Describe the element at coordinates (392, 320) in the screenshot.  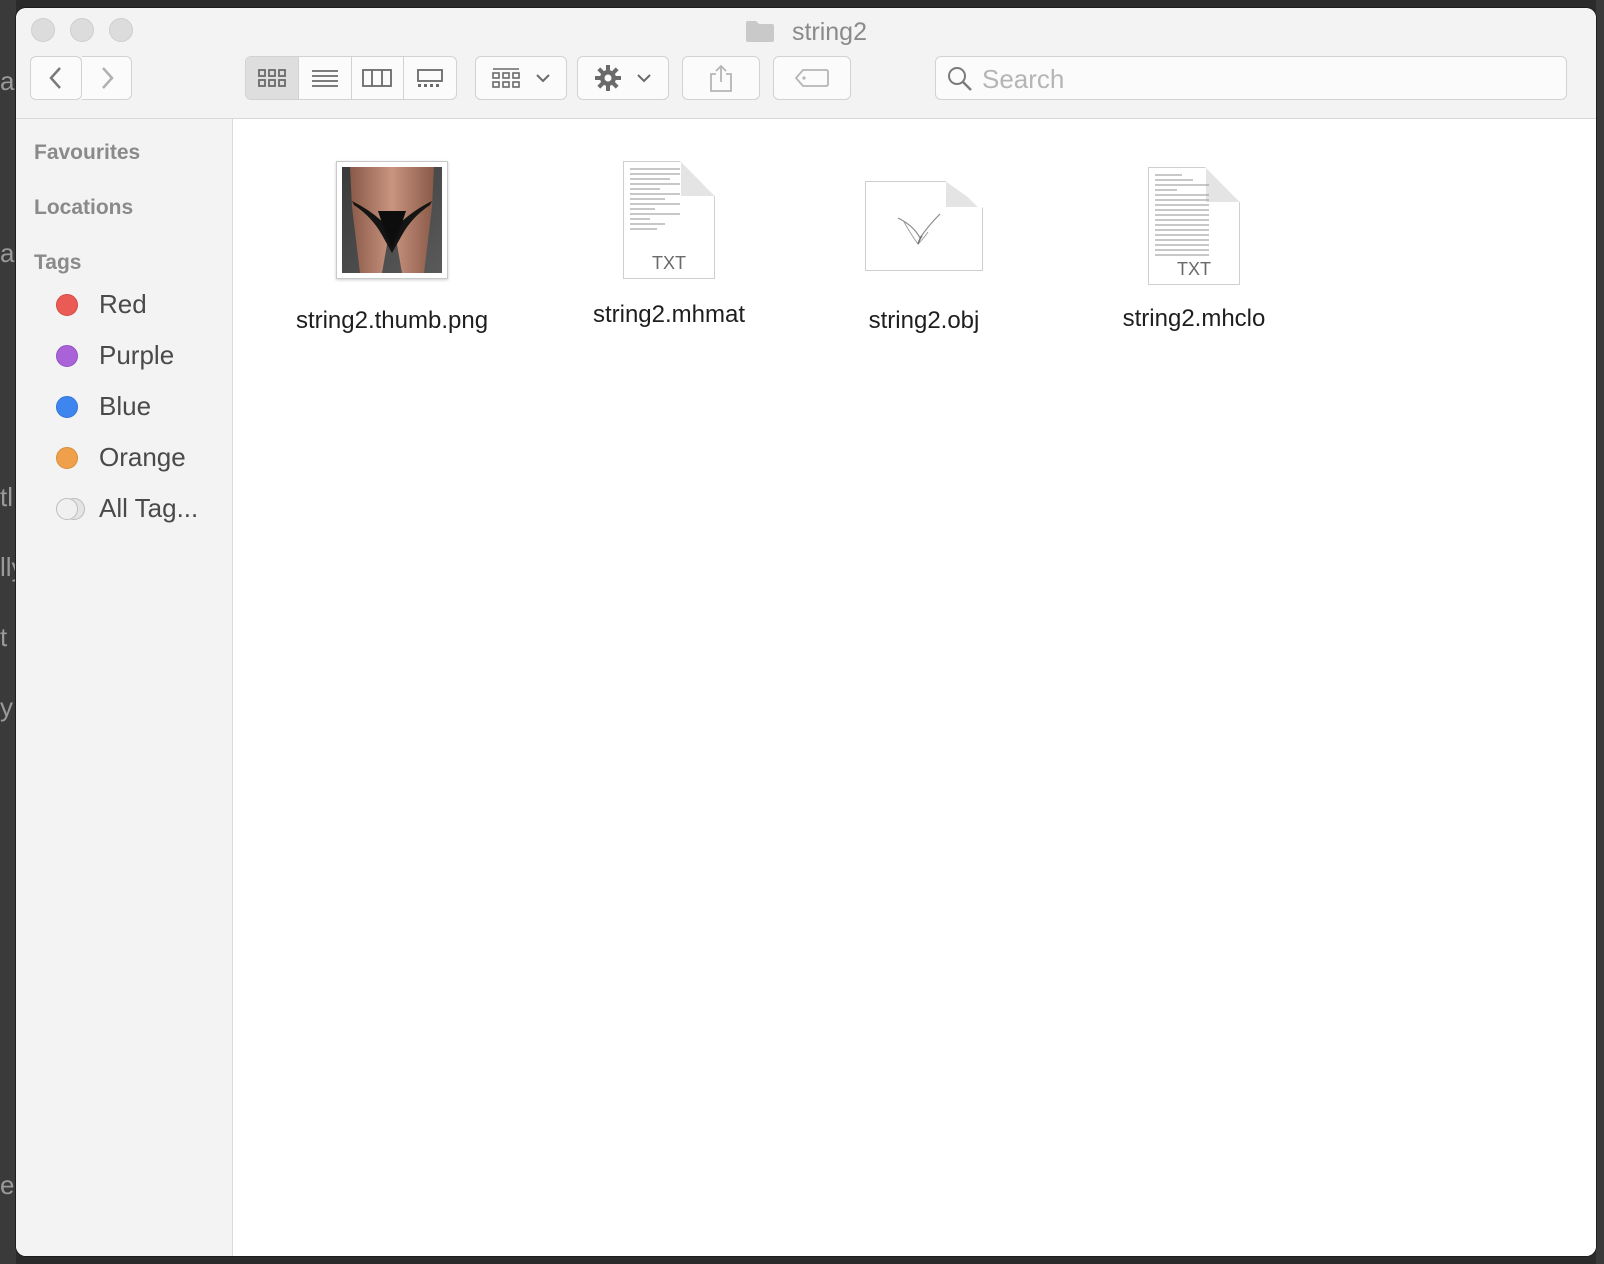
I see `file-name: string2.thumb.png` at that location.